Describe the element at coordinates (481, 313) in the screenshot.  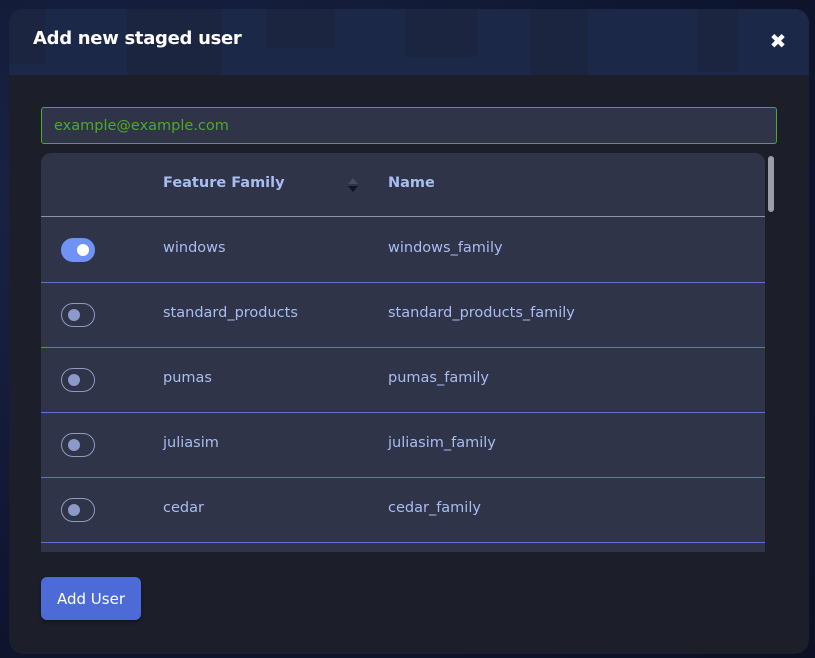
I see `cell-name: standard_products_family` at that location.